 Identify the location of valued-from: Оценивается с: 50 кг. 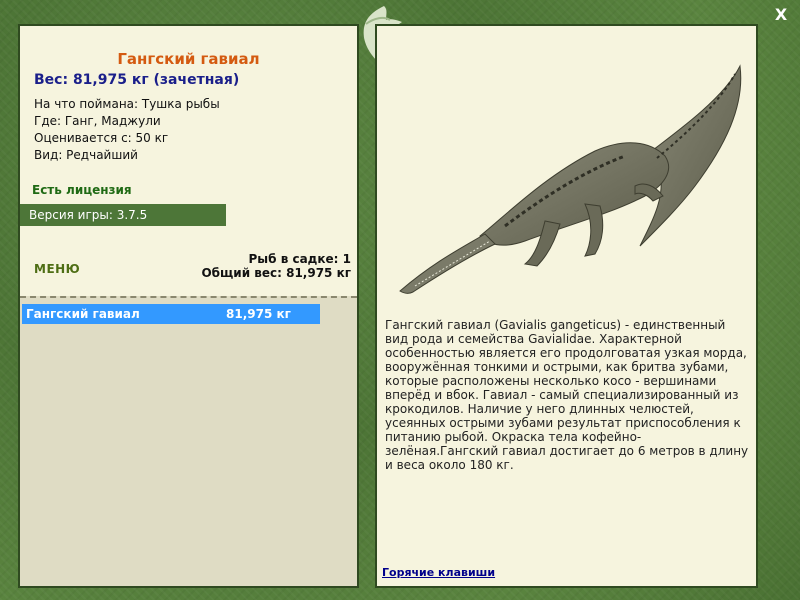
(101, 138).